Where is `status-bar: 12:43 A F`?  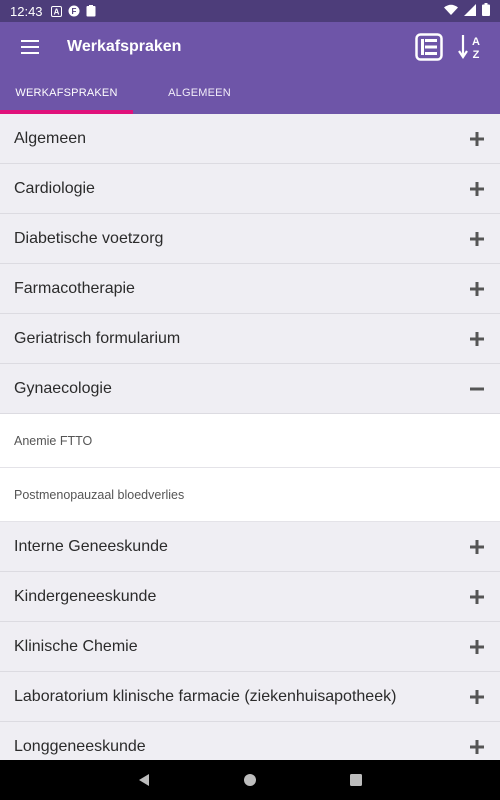
status-bar: 12:43 A F is located at coordinates (250, 11).